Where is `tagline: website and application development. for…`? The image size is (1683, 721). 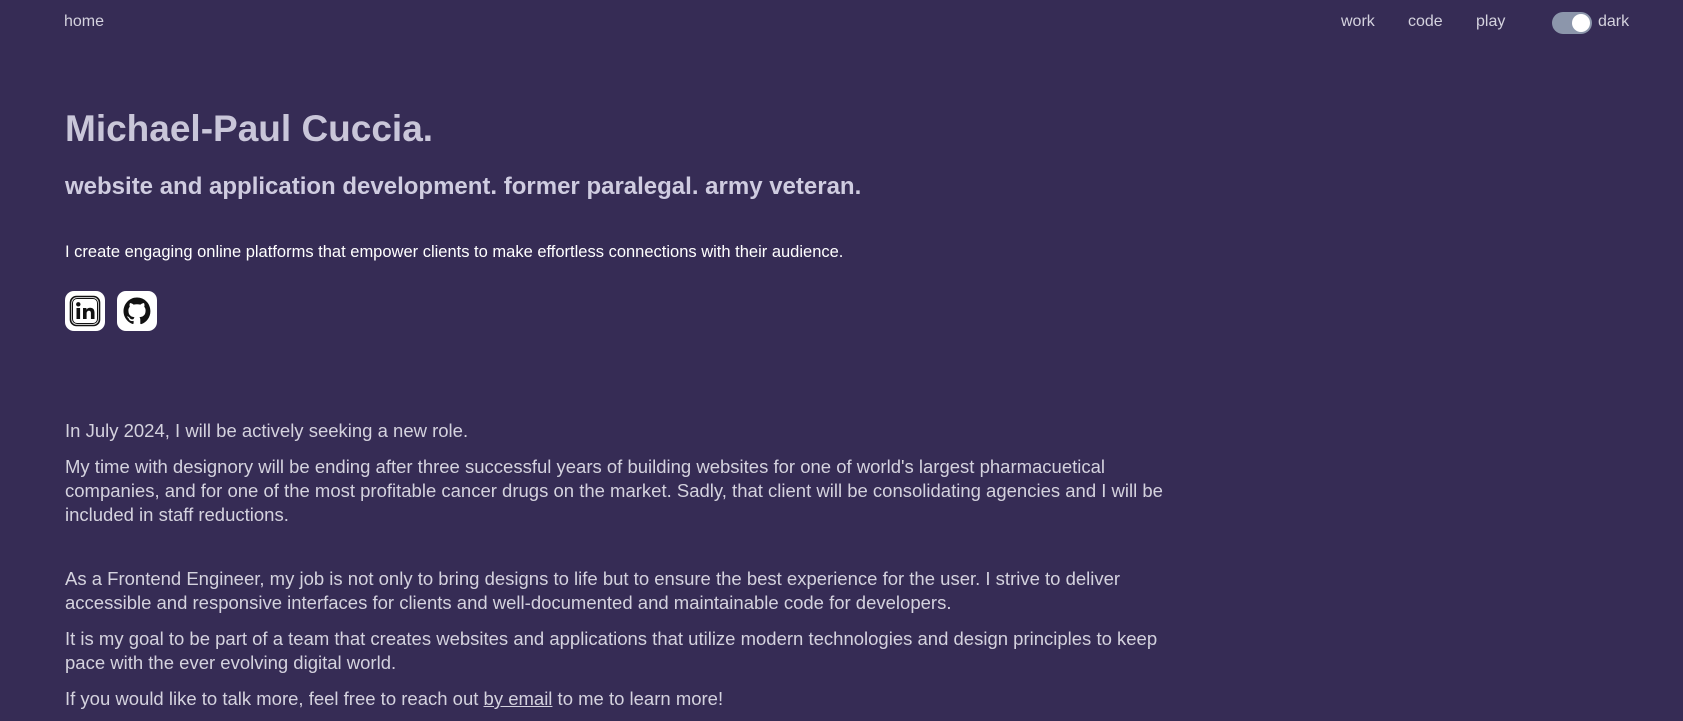
tagline: website and application development. for… is located at coordinates (463, 186).